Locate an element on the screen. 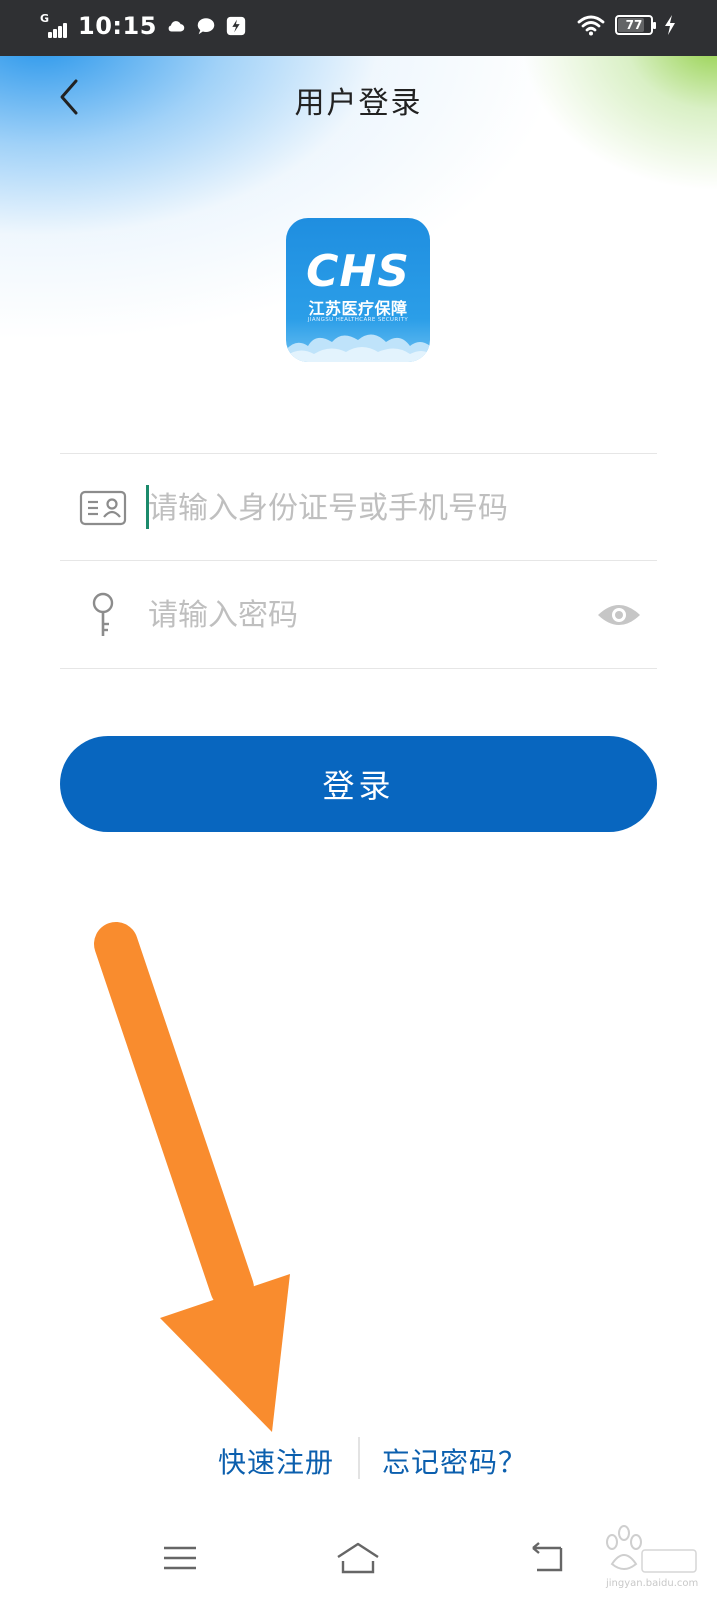 The image size is (717, 1600). watermark-text: jingyan.baidu.com is located at coordinates (652, 1583).